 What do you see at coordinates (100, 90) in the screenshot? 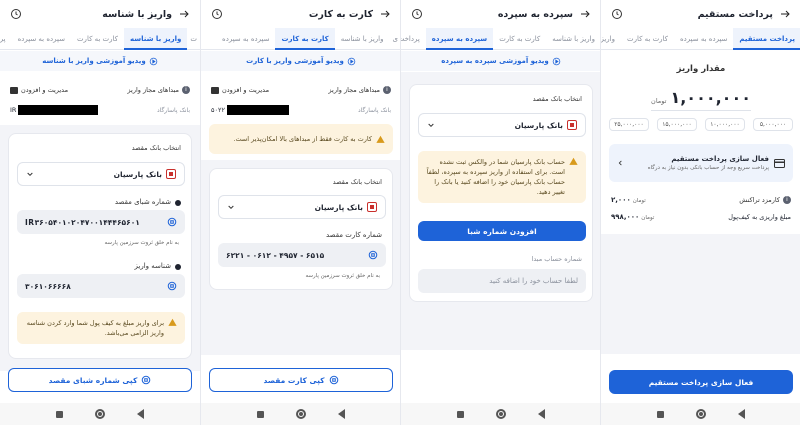
I see `allowed-sources-row: i مبداهای مجاز واریز مدیریت و افزودن` at bounding box center [100, 90].